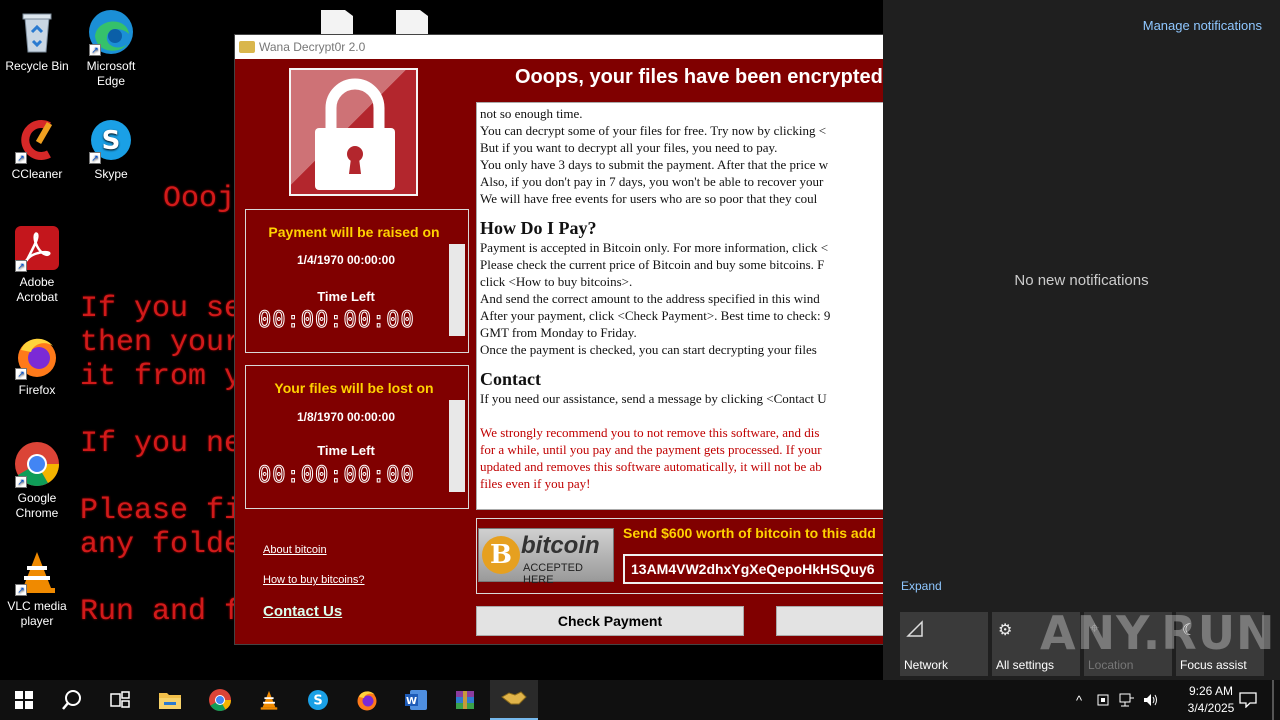  Describe the element at coordinates (1213, 665) in the screenshot. I see `quick-action-label: Focus assist` at that location.